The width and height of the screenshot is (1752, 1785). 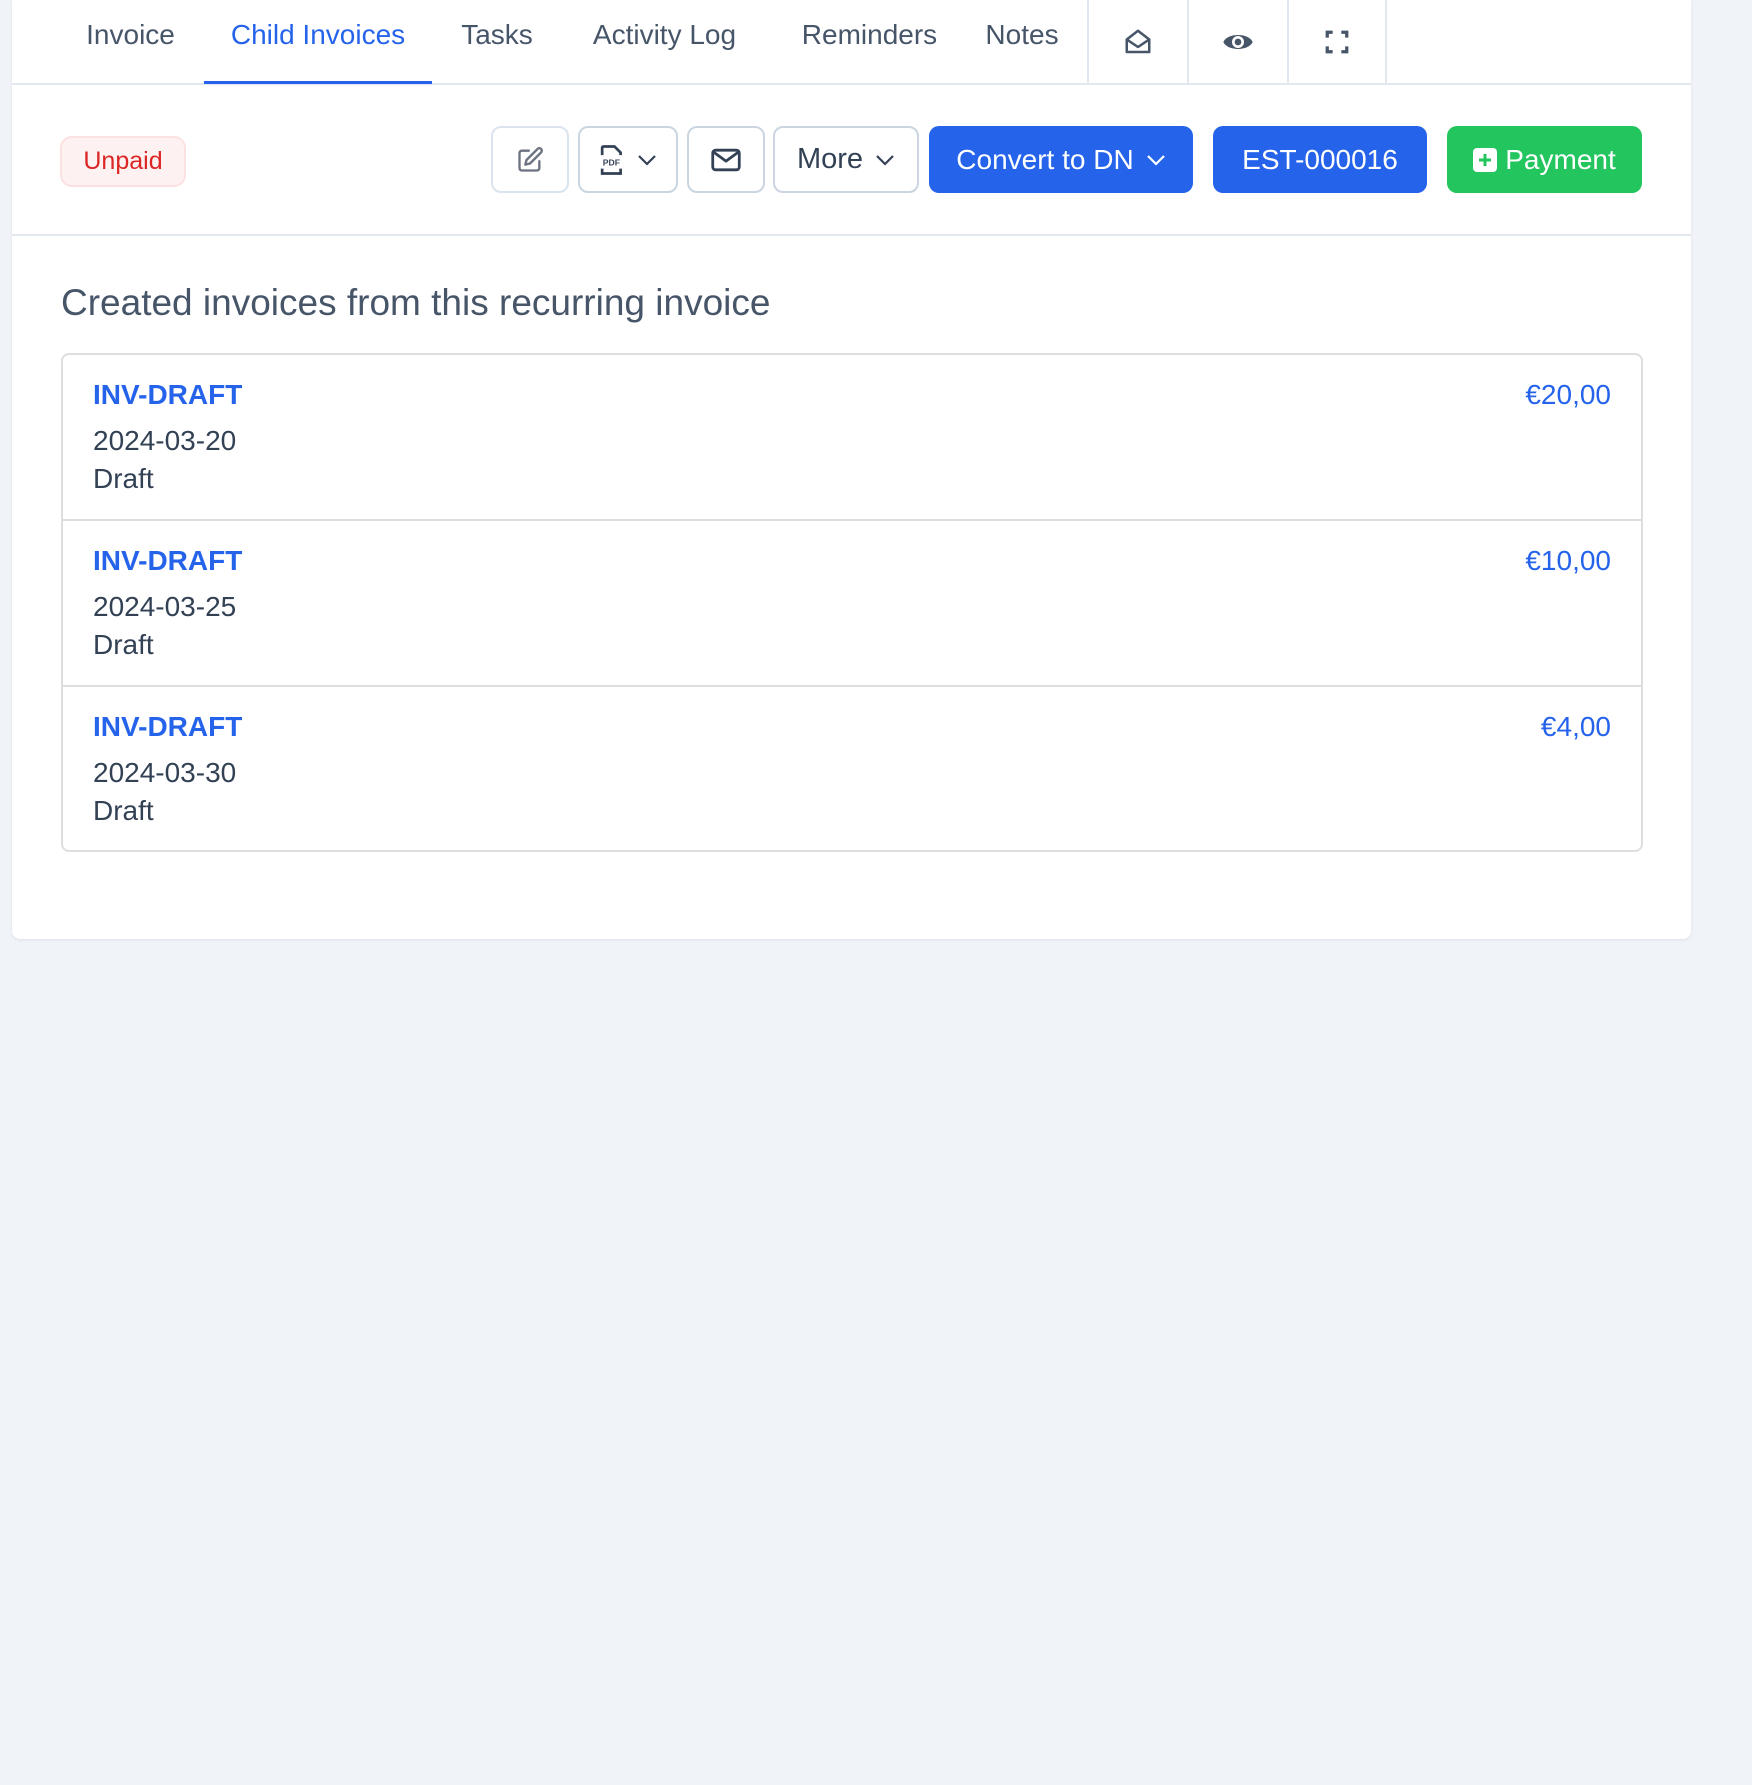 I want to click on fullscreen-tab-button, so click(x=1337, y=42).